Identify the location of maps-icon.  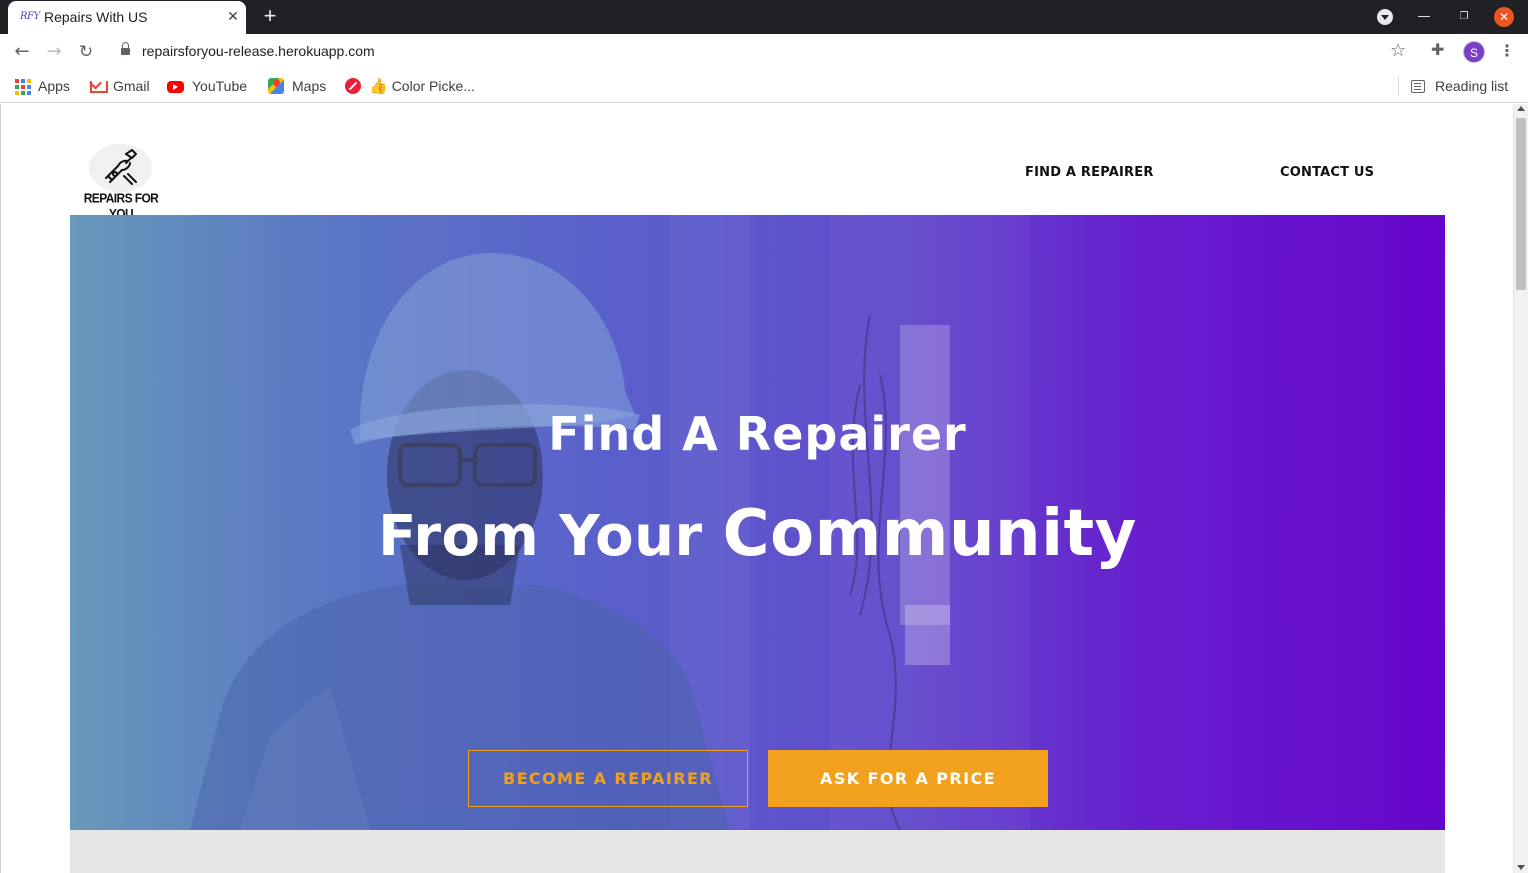
(276, 86).